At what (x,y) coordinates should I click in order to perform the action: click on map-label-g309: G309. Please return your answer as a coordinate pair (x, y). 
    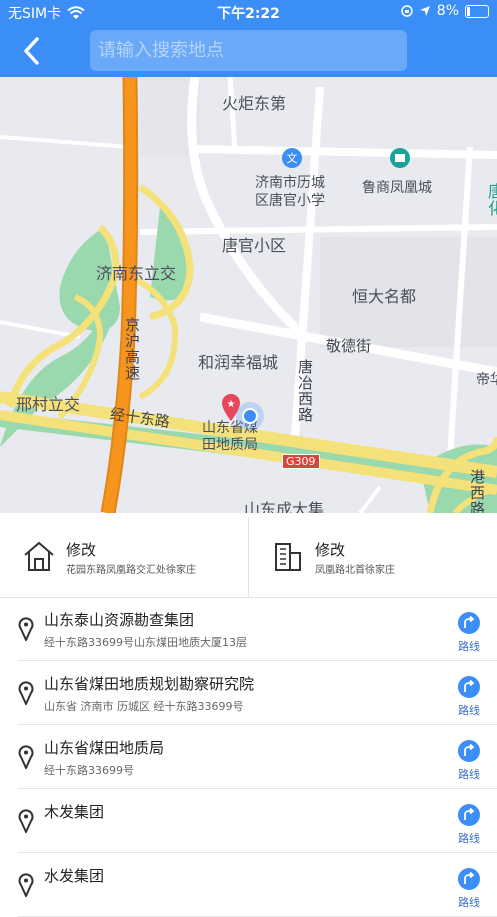
    Looking at the image, I should click on (301, 461).